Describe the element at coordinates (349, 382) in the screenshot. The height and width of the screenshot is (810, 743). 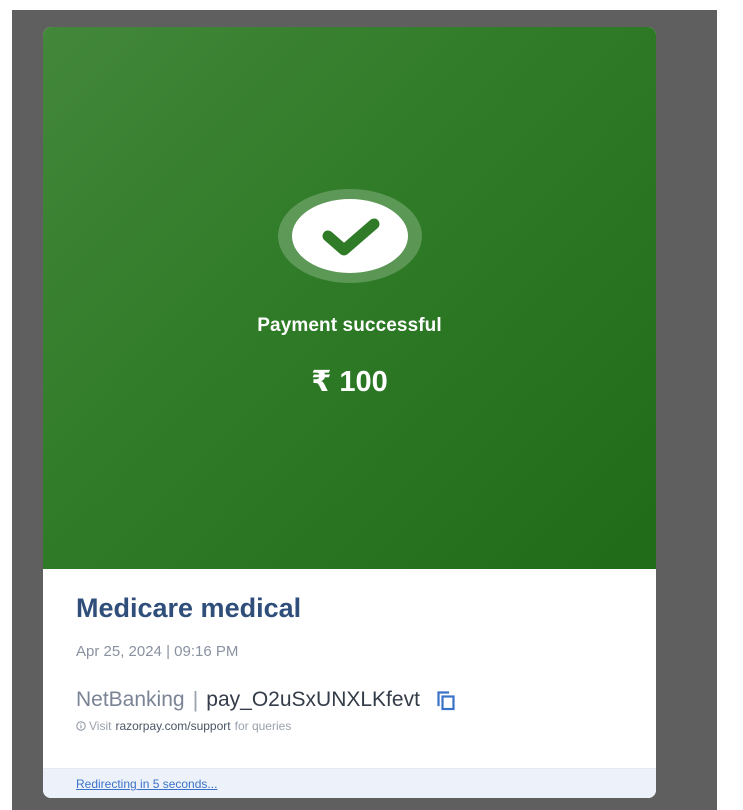
I see `payment-amount: ₹ 100` at that location.